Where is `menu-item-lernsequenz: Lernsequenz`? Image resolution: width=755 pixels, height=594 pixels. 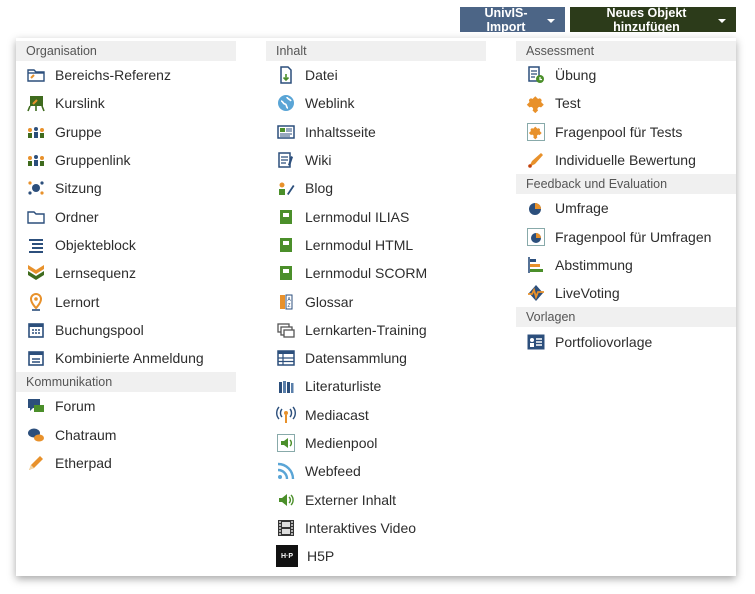 menu-item-lernsequenz: Lernsequenz is located at coordinates (126, 273).